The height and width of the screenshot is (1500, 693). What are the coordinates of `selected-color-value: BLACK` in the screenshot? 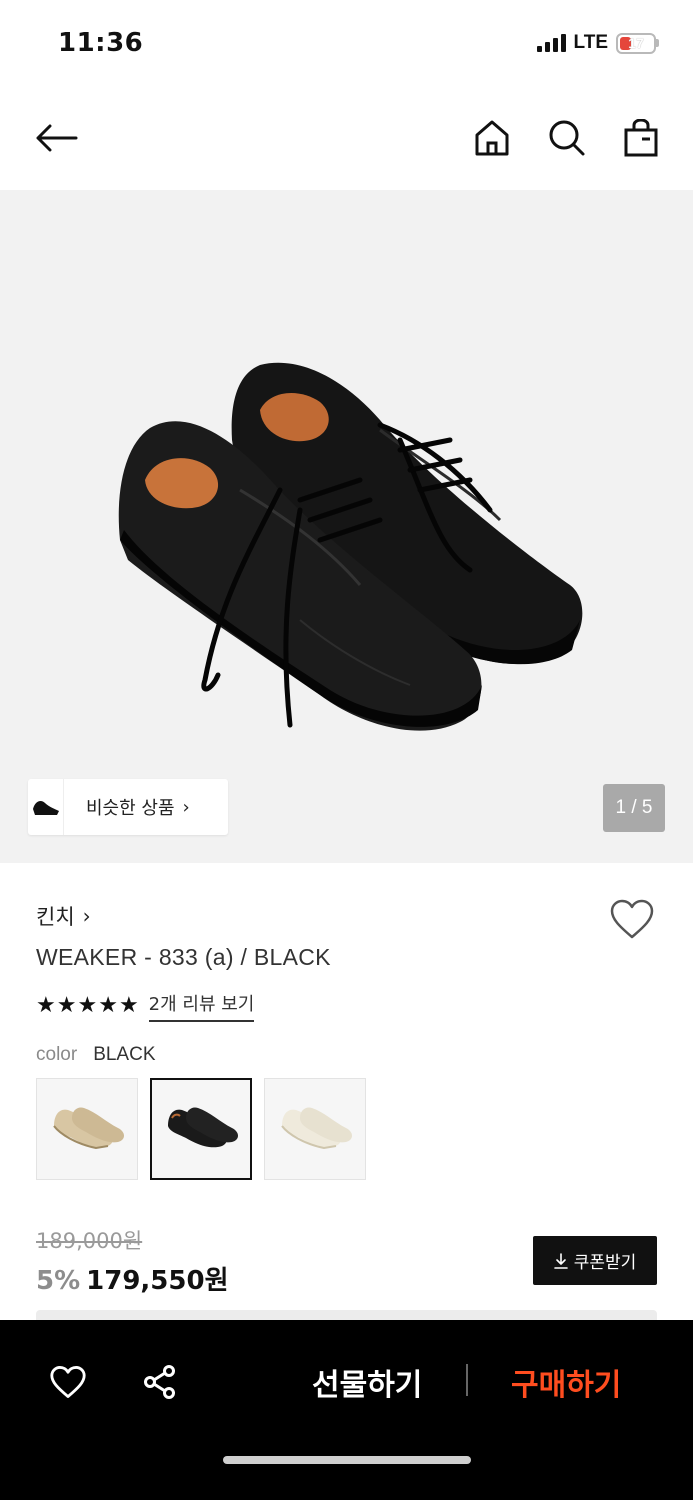 It's located at (124, 1054).